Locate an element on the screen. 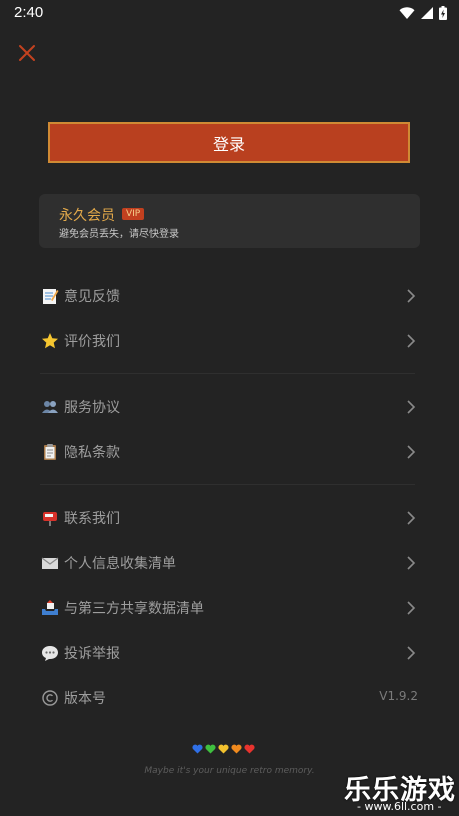  blue-heart-icon is located at coordinates (197, 749).